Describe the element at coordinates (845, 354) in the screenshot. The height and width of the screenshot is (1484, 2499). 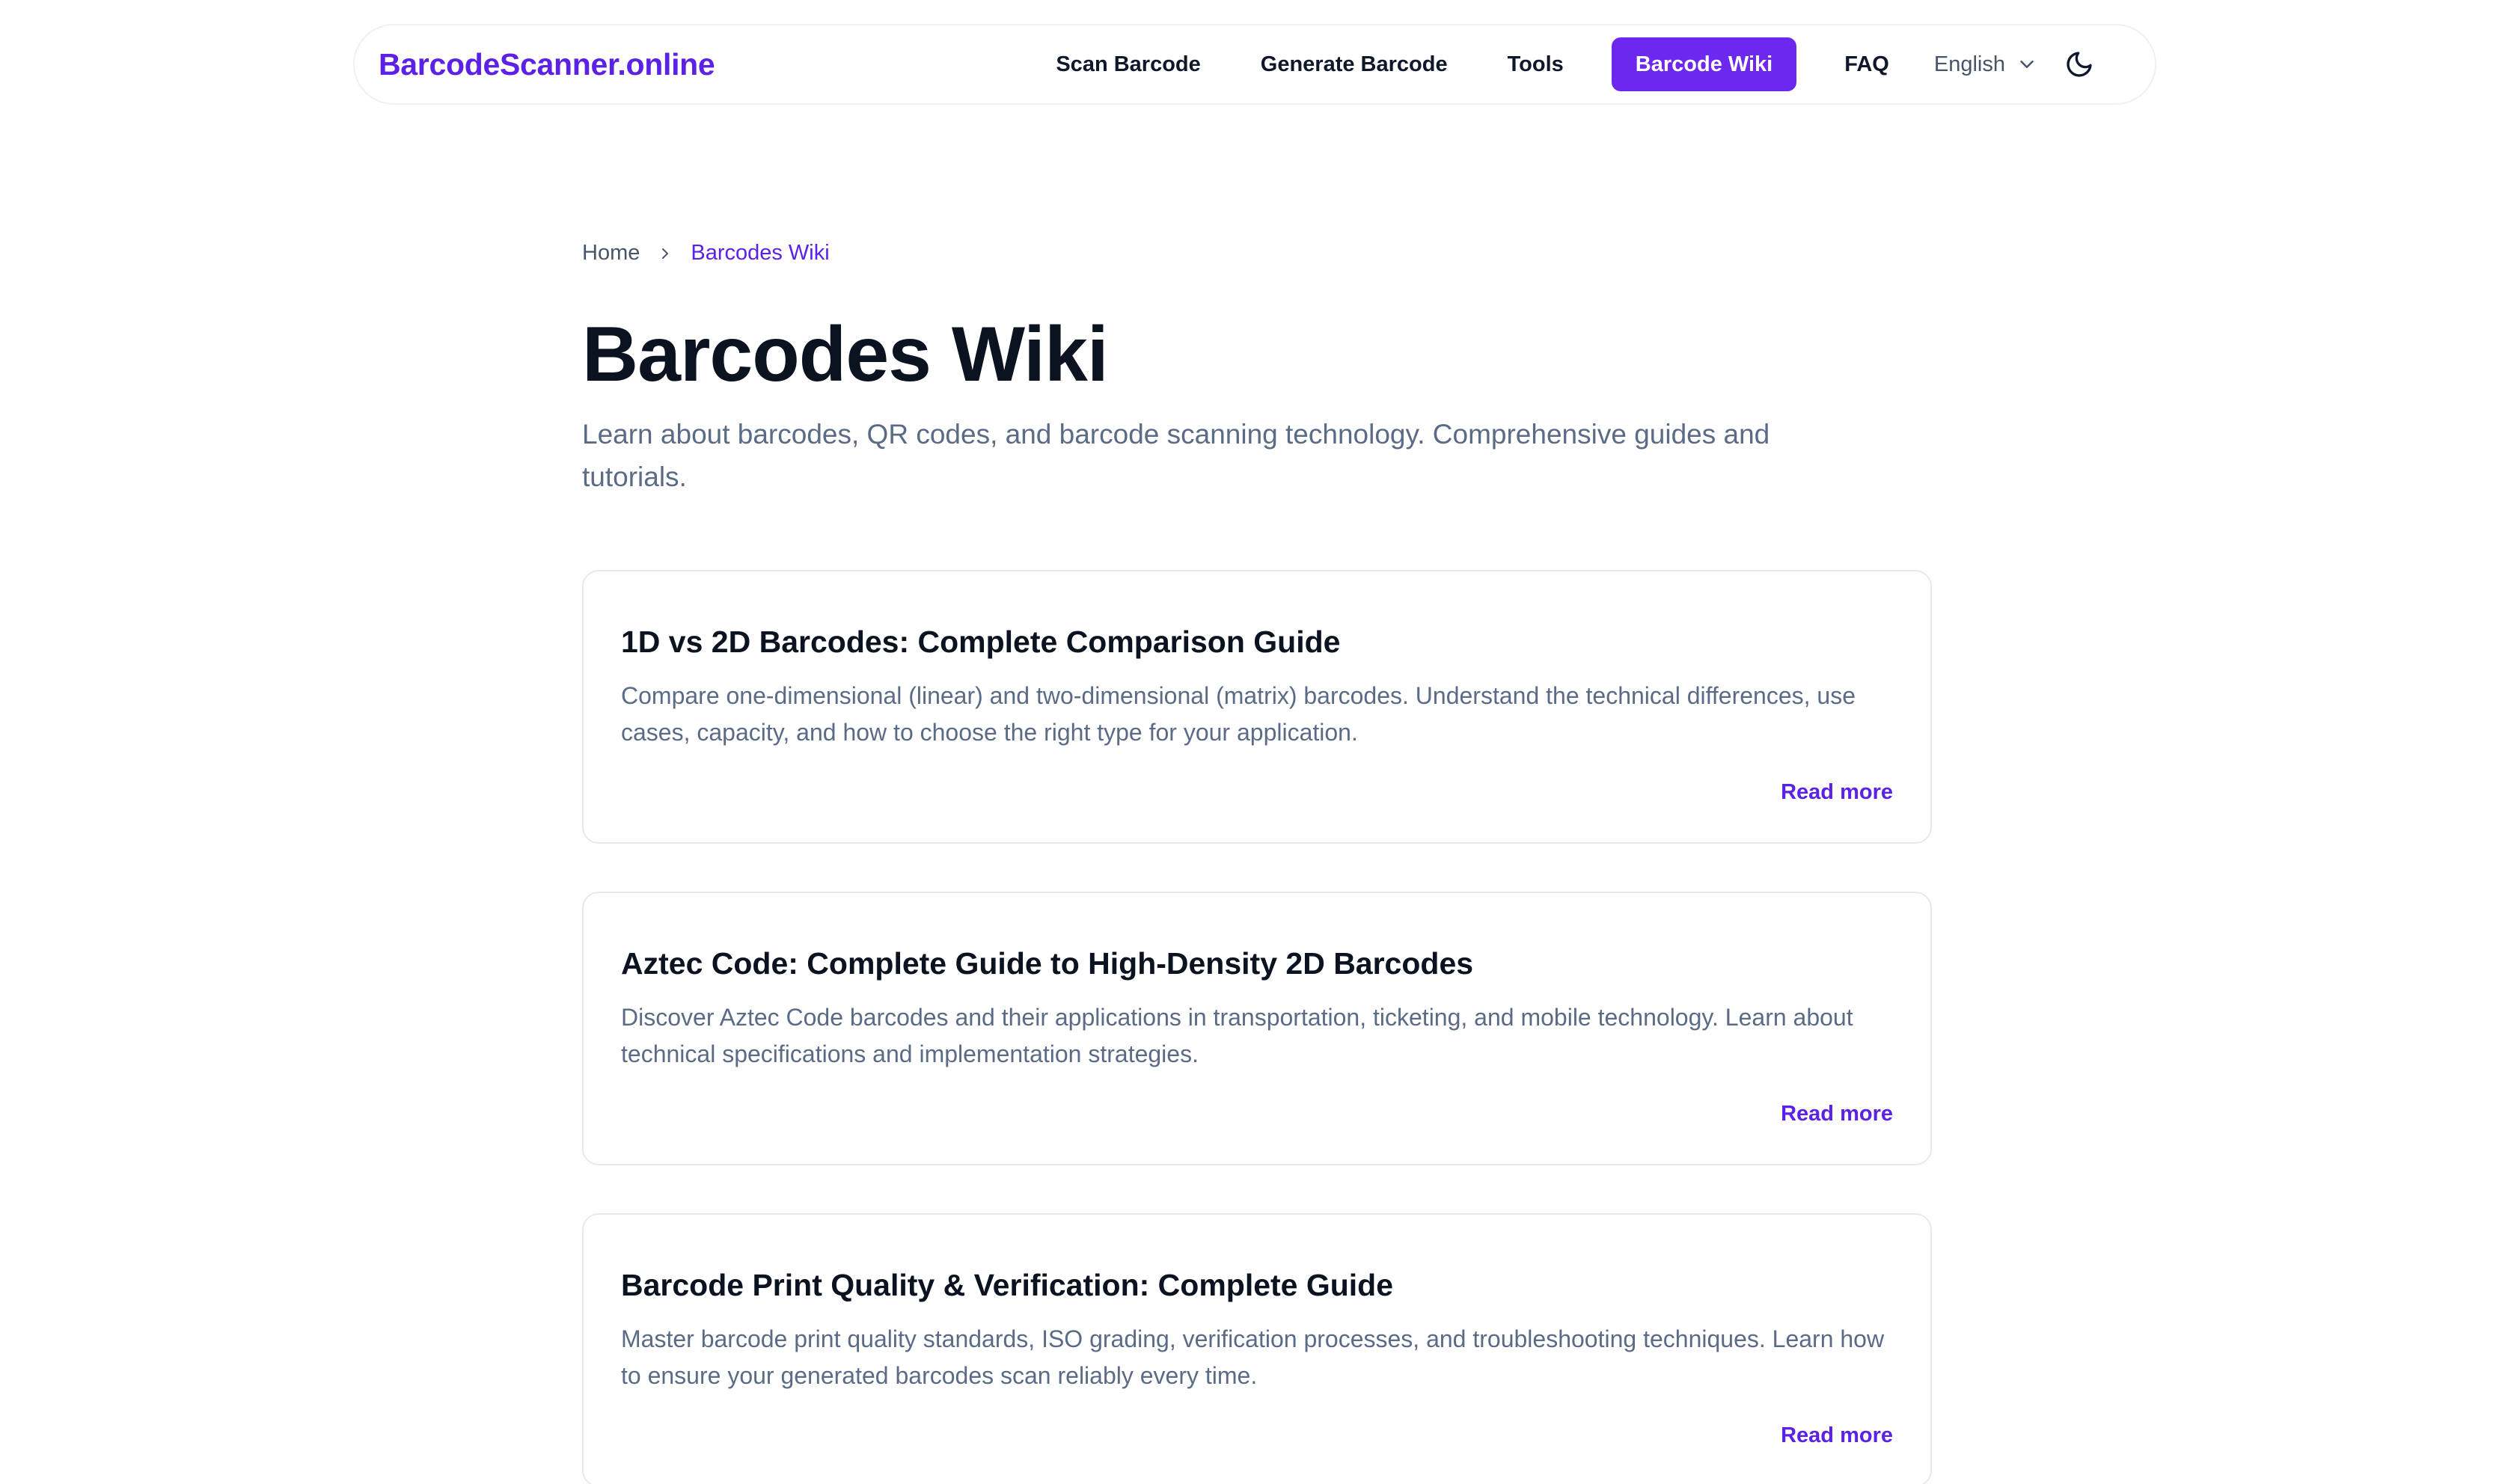
I see `page-title: Barcodes Wiki` at that location.